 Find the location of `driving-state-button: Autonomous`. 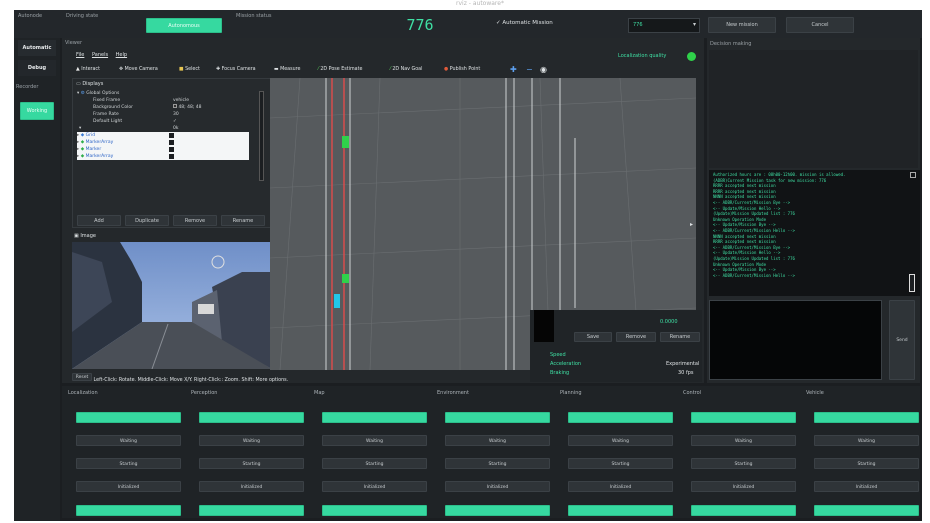

driving-state-button: Autonomous is located at coordinates (184, 25).